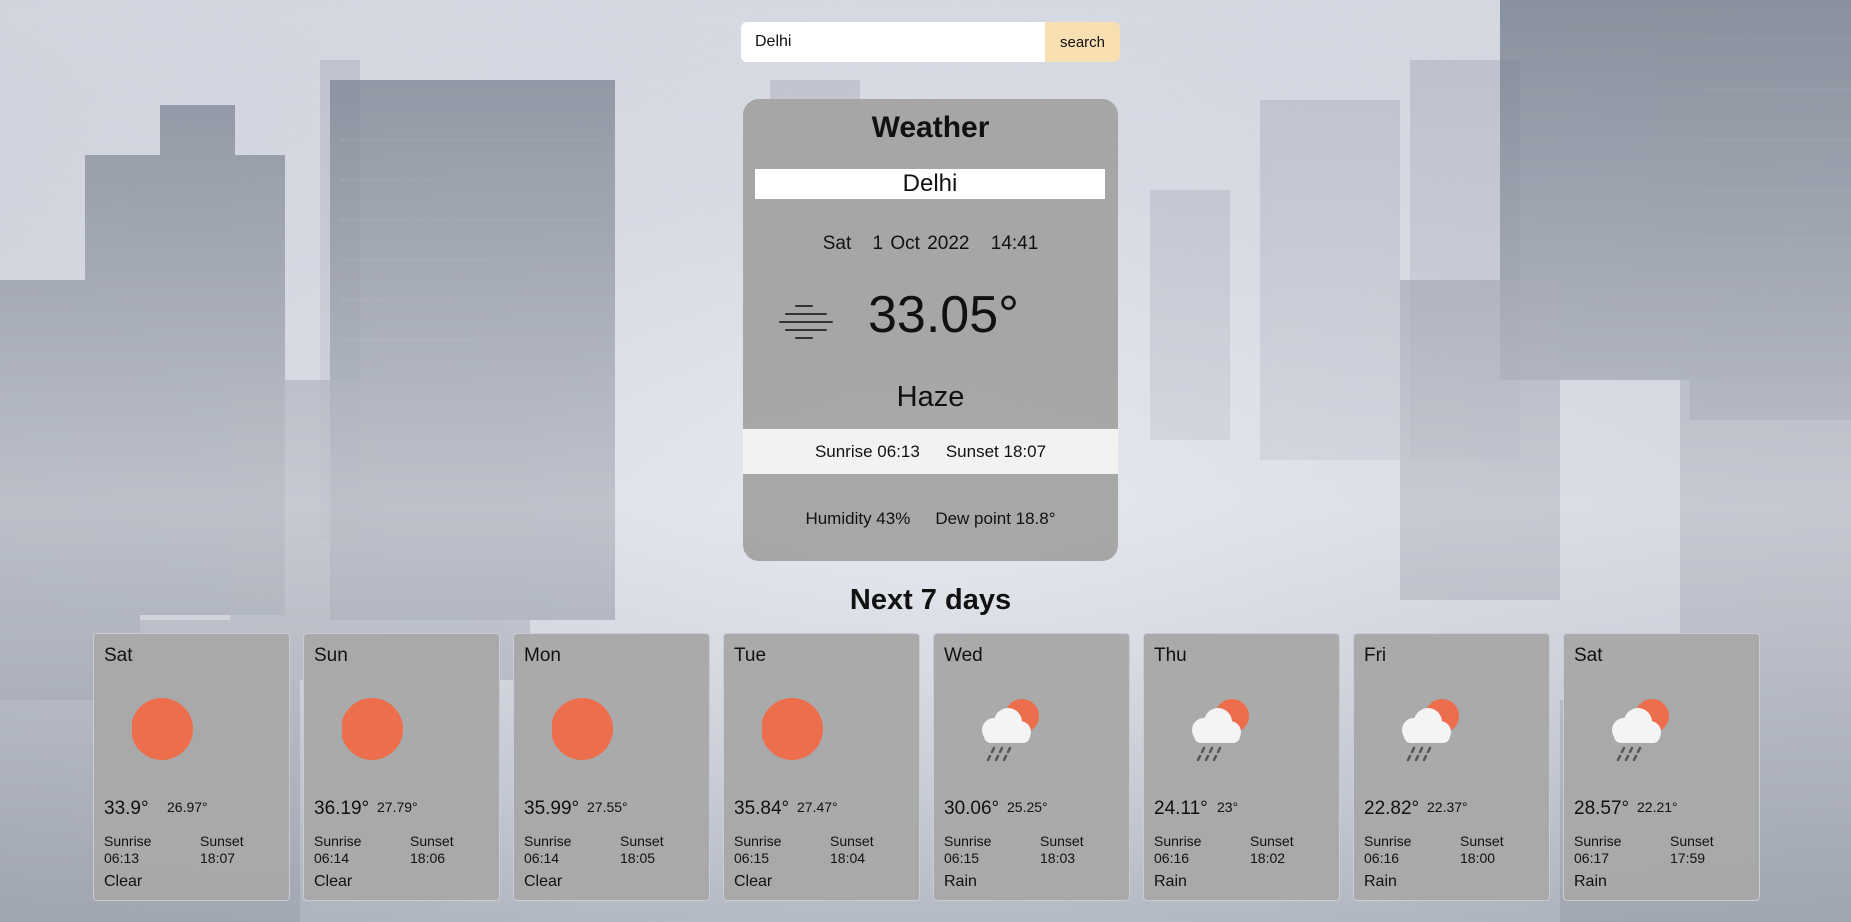 The image size is (1851, 922). I want to click on forecast-sunset: Sunset 18:02, so click(1272, 850).